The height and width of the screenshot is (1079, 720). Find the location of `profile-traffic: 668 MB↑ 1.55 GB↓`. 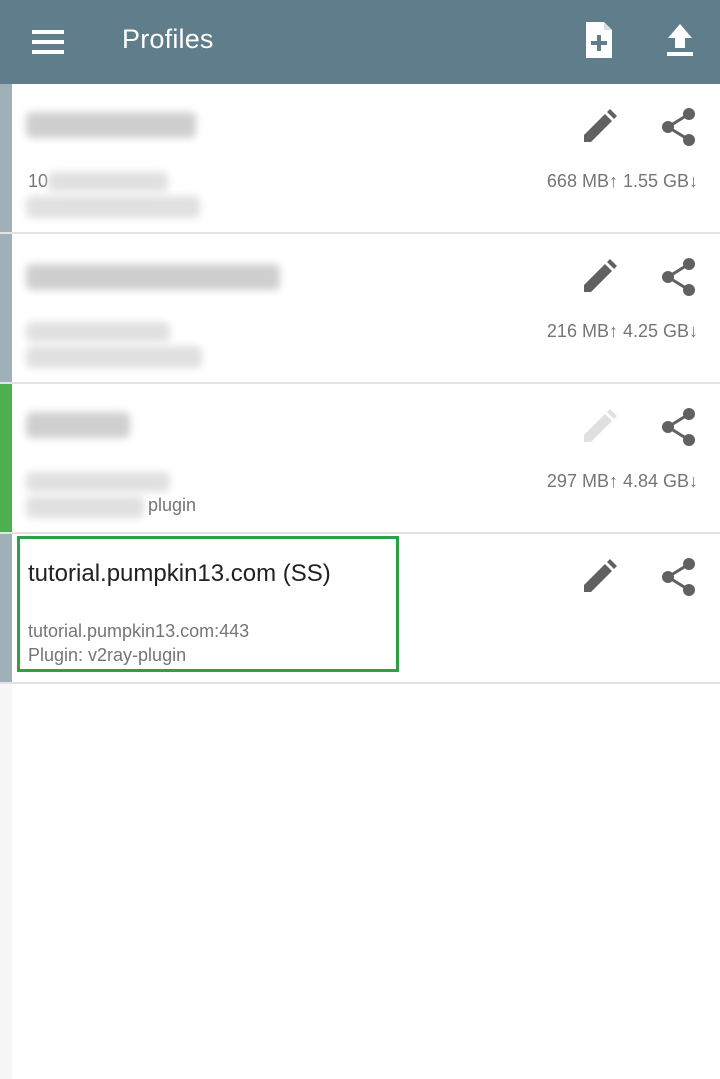

profile-traffic: 668 MB↑ 1.55 GB↓ is located at coordinates (622, 181).